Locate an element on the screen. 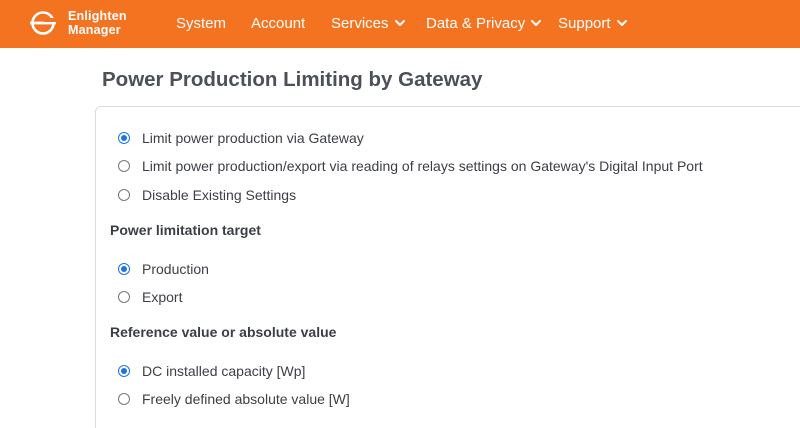  nav-system: System is located at coordinates (201, 24).